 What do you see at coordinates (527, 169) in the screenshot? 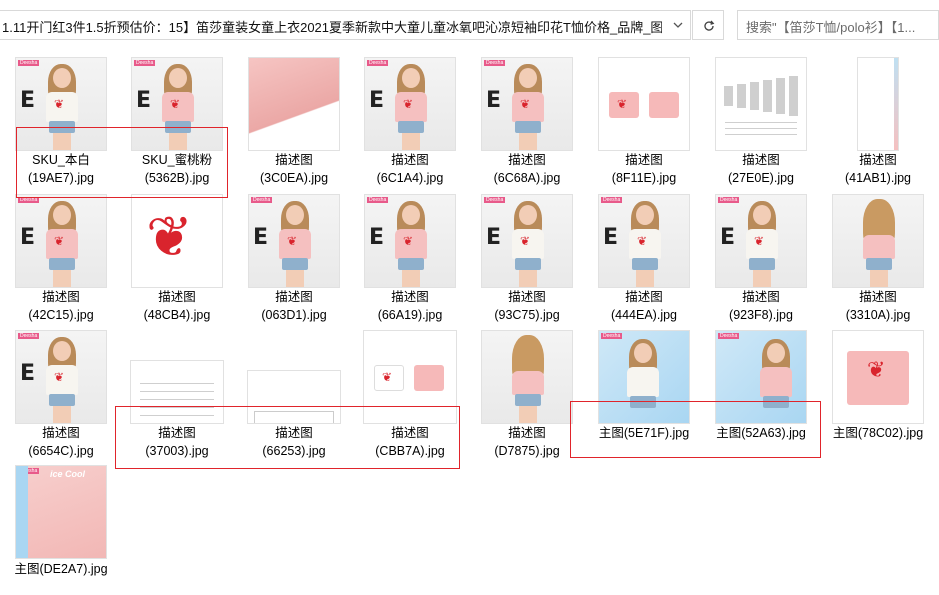
I see `file-name: 描述图 (6C68A).jpg` at bounding box center [527, 169].